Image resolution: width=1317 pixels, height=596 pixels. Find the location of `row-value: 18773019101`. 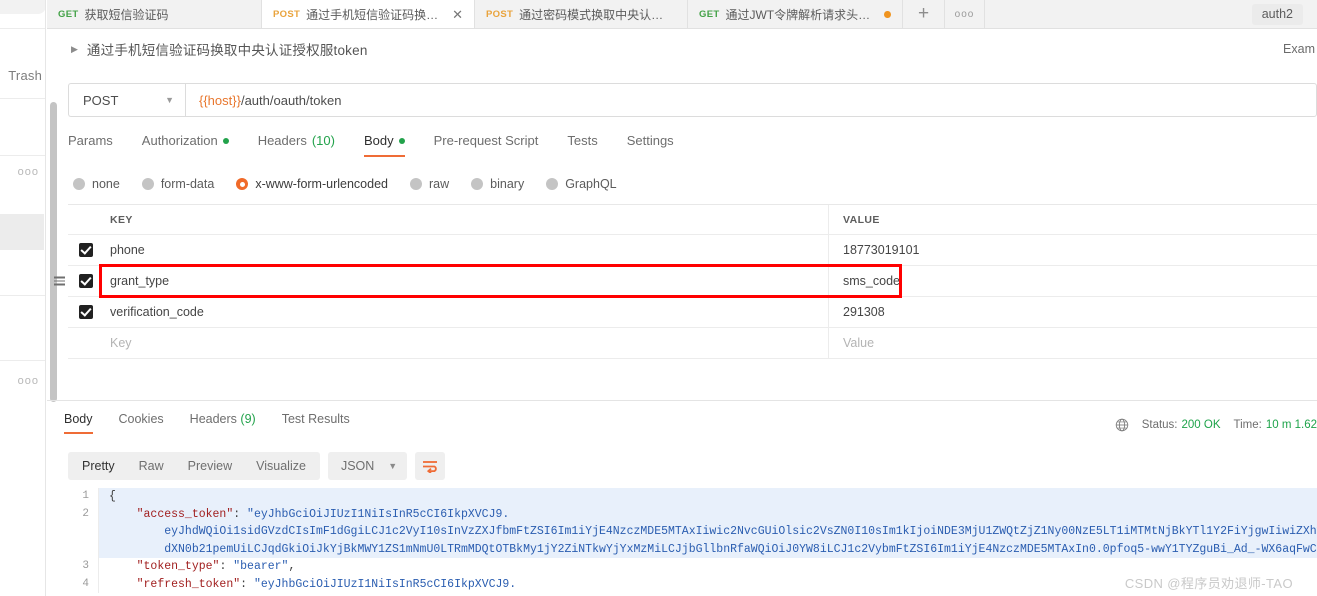

row-value: 18773019101 is located at coordinates (1073, 250).